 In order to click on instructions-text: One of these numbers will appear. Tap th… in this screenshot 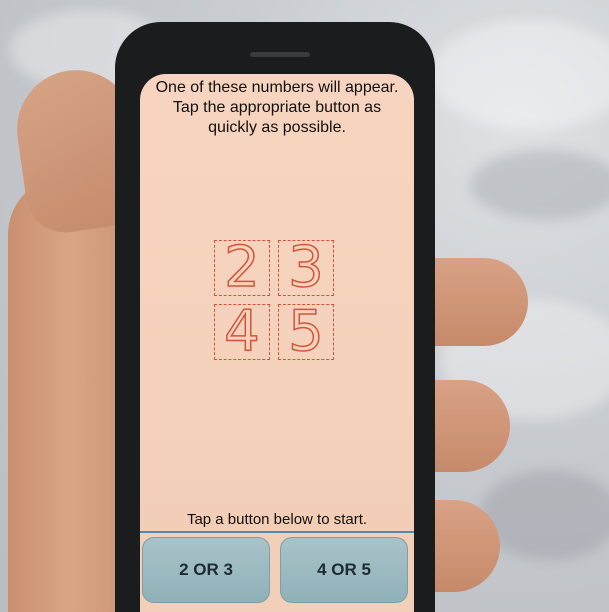, I will do `click(277, 107)`.